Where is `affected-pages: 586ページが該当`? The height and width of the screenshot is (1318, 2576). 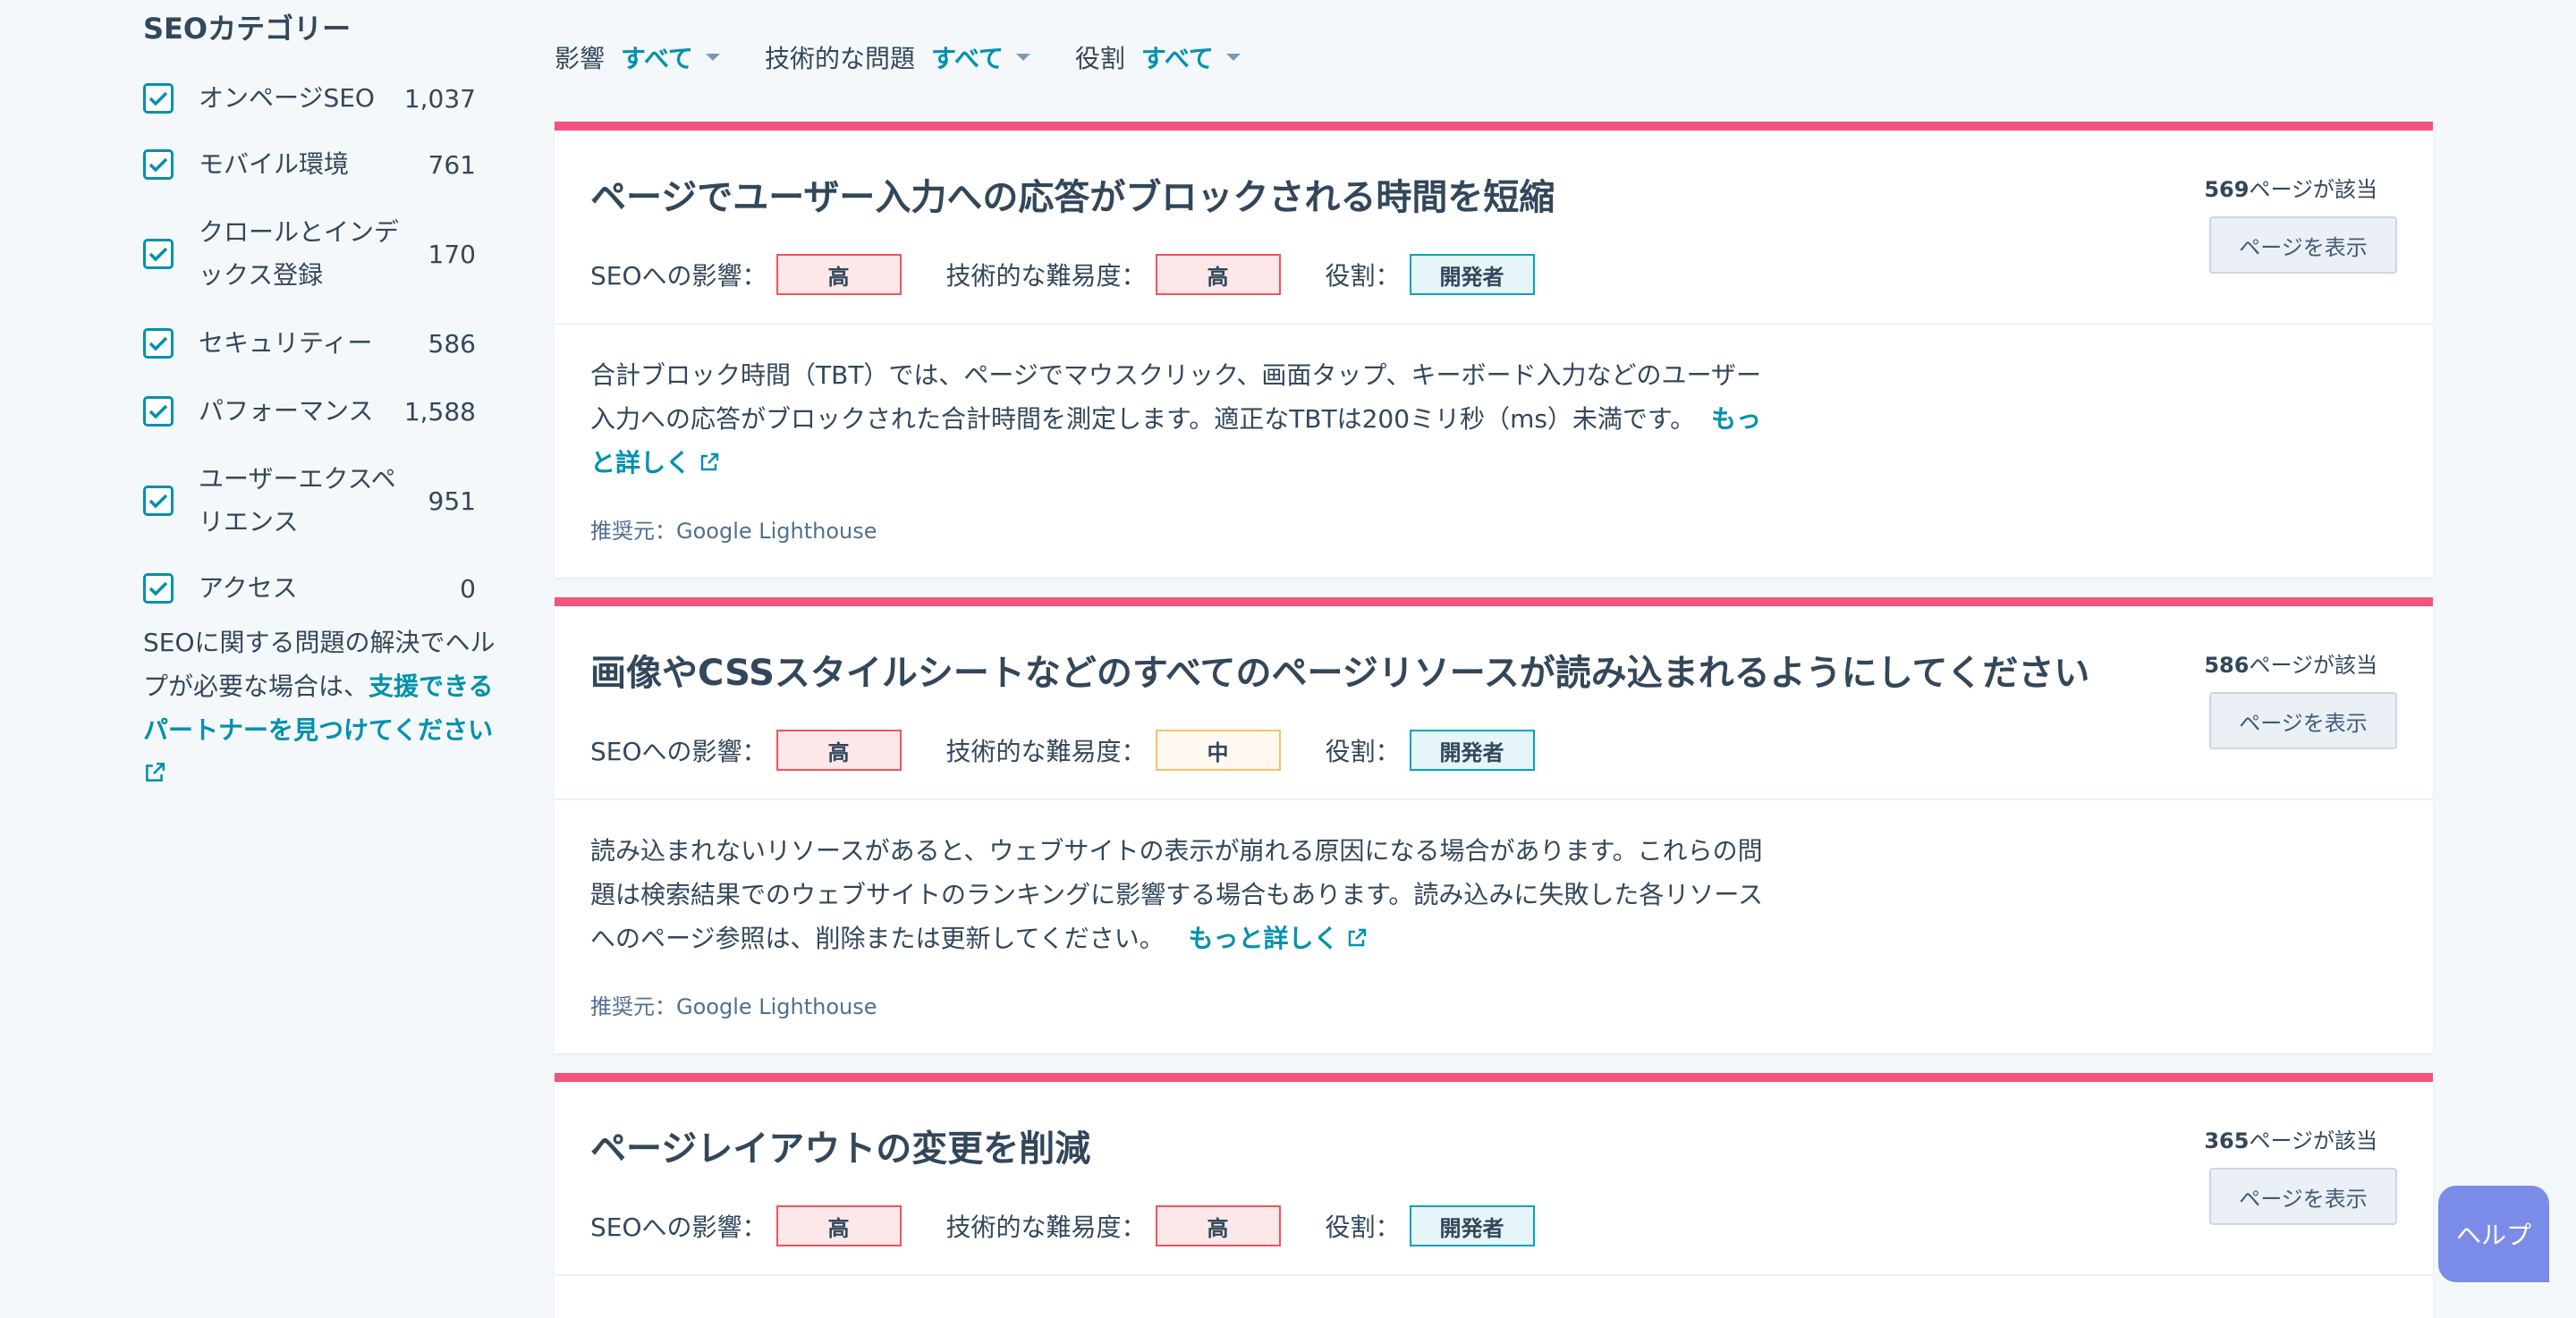
affected-pages: 586ページが該当 is located at coordinates (2290, 663).